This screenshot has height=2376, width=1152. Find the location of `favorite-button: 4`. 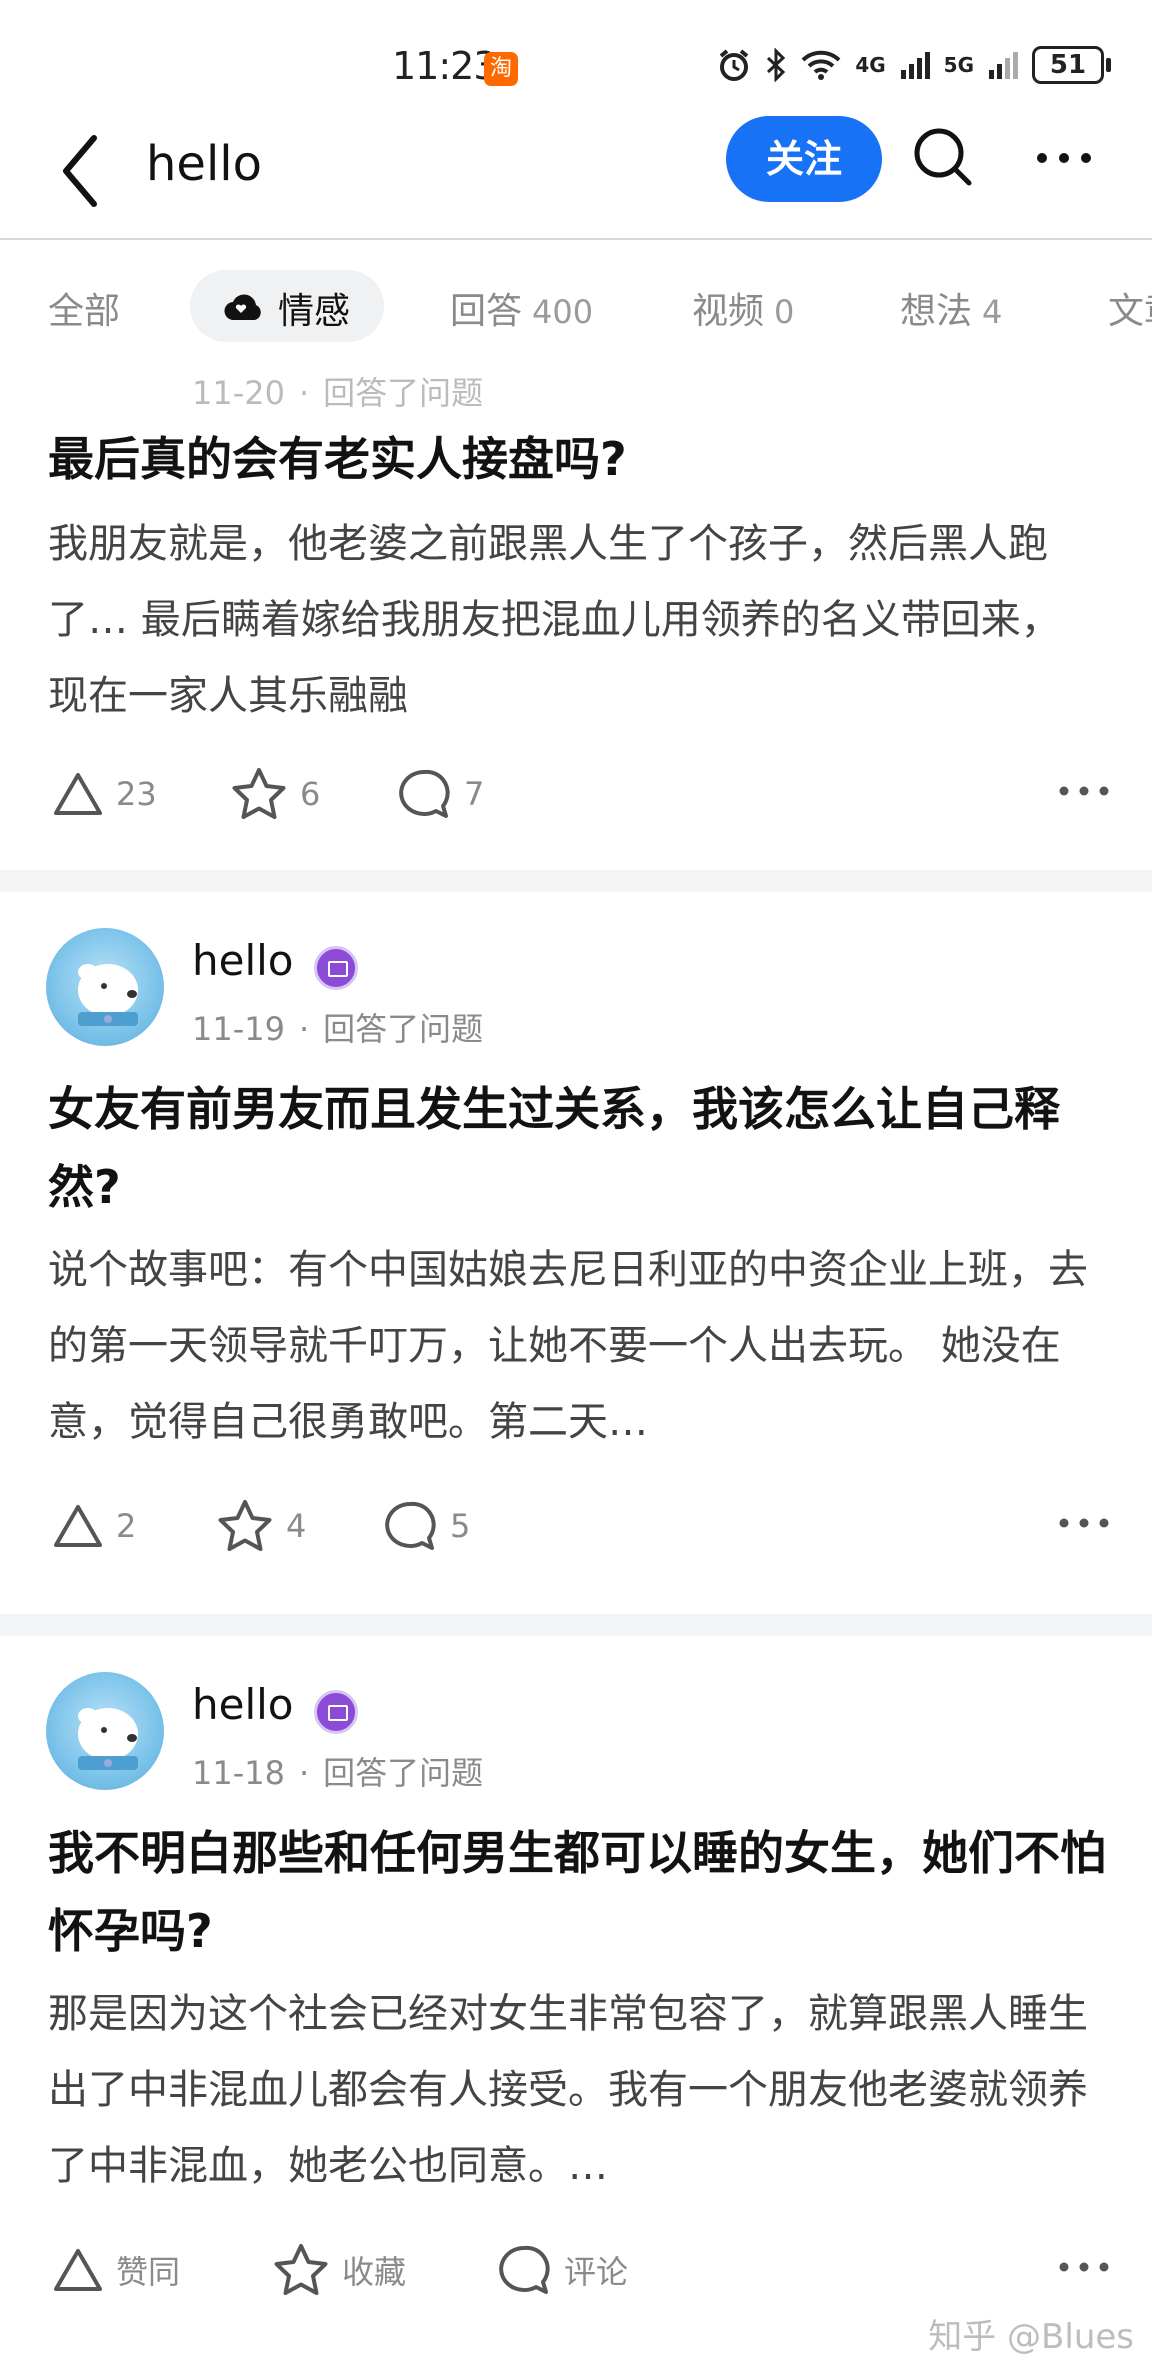

favorite-button: 4 is located at coordinates (261, 1526).